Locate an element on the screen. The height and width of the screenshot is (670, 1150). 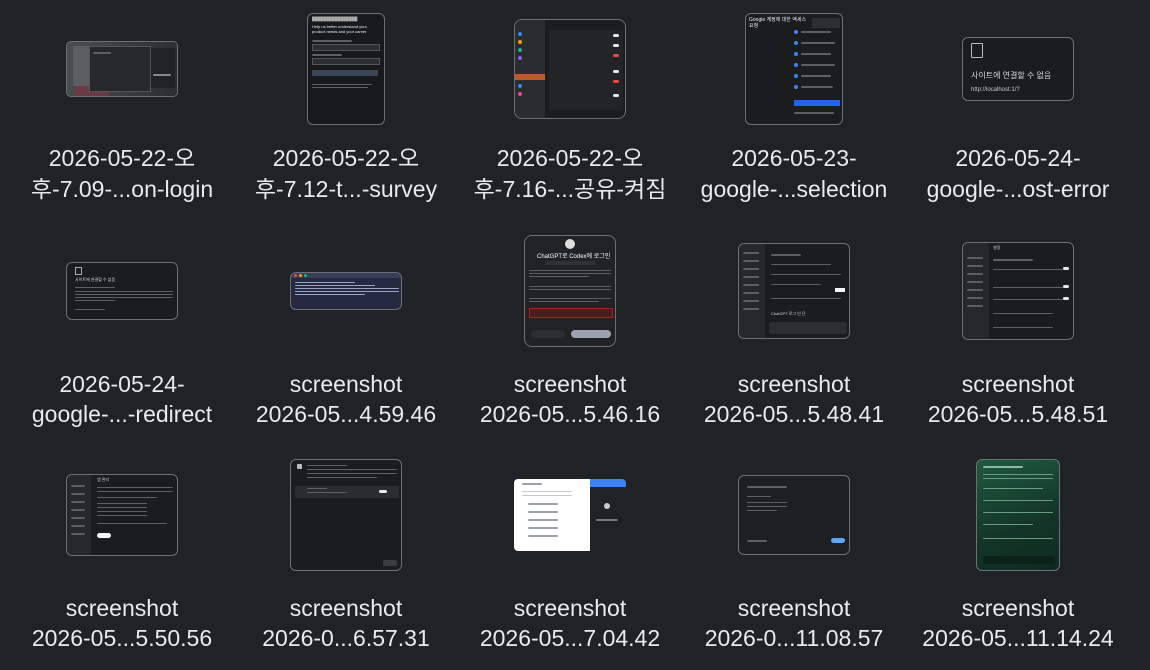
file-name-line2: 후-7.12-t...-survey is located at coordinates (346, 189).